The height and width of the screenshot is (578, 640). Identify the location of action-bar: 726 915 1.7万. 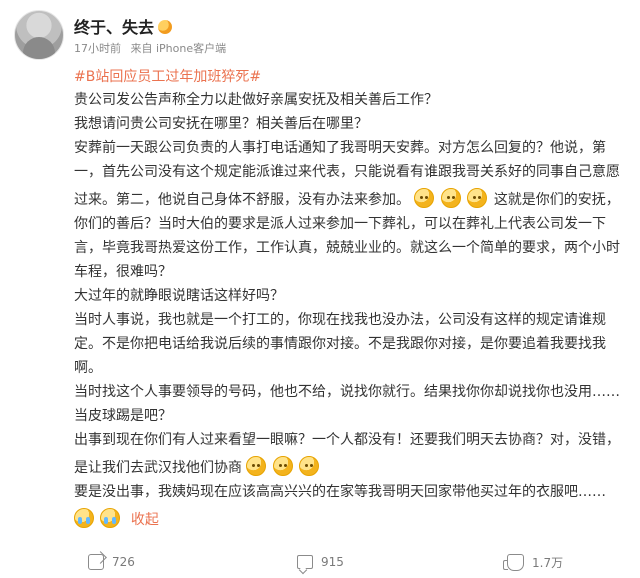
(320, 562).